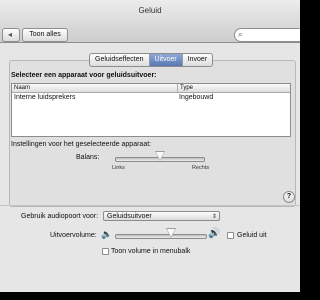 This screenshot has height=300, width=320. I want to click on back-icon: ◂, so click(10, 34).